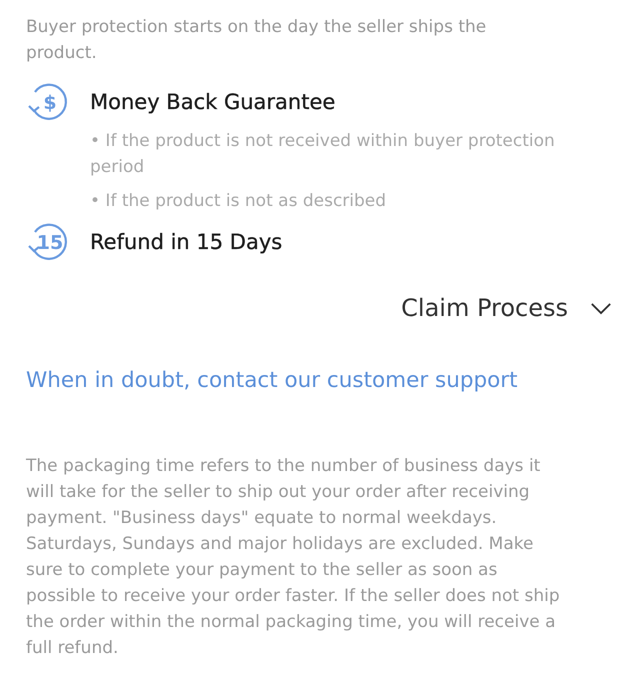 The width and height of the screenshot is (640, 698). Describe the element at coordinates (506, 308) in the screenshot. I see `claim-process-toggle: Claim Process` at that location.